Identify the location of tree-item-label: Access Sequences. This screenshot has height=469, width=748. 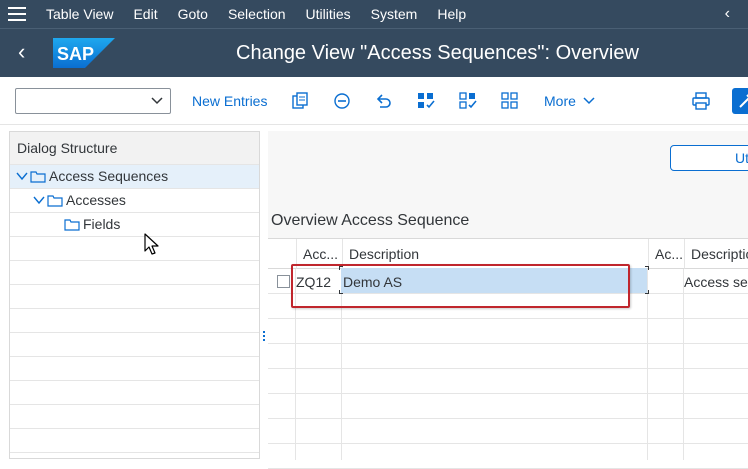
(109, 176).